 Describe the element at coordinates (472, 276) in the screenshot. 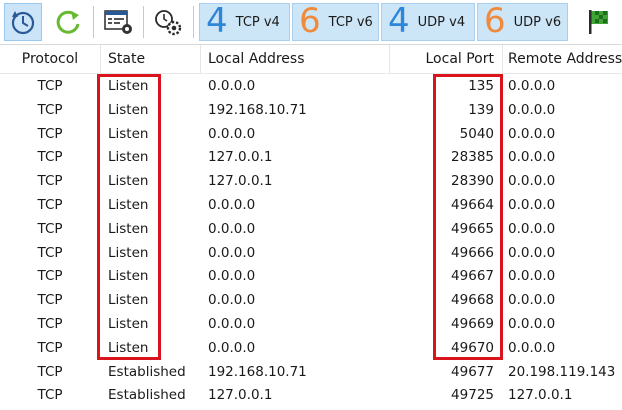

I see `local-port-cell: 49667` at that location.